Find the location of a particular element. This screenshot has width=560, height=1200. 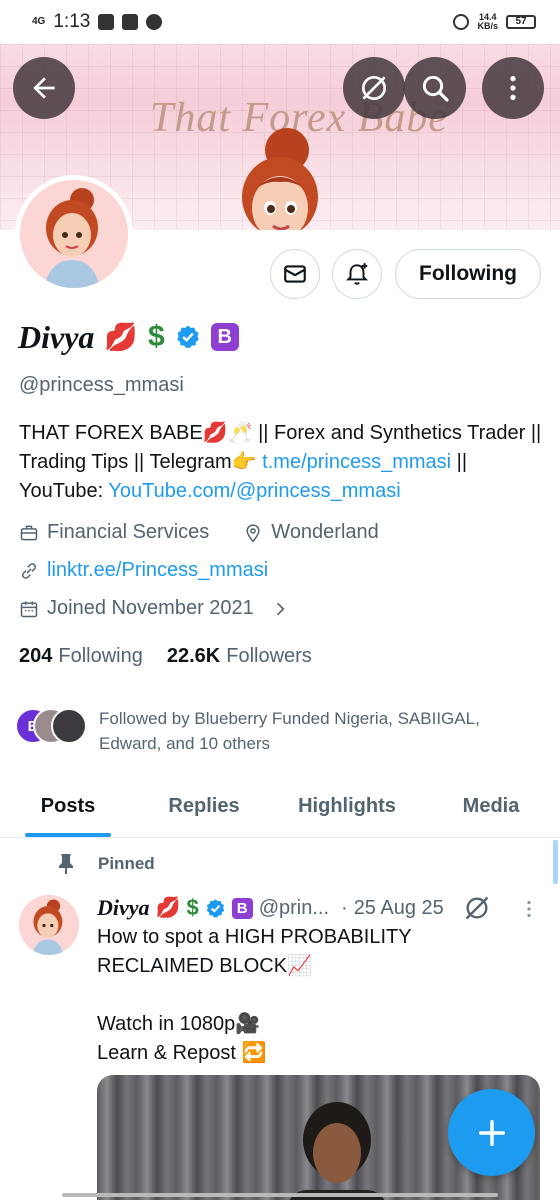

more-vertical-icon is located at coordinates (513, 88).